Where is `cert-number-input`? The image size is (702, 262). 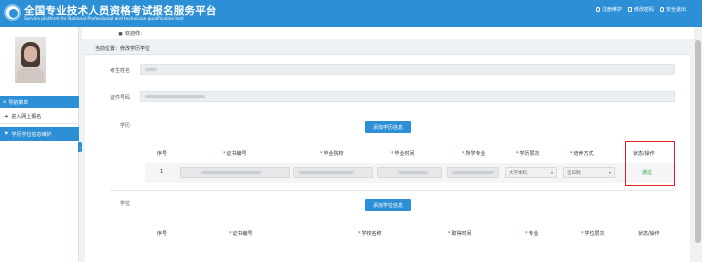
cert-number-input is located at coordinates (235, 172).